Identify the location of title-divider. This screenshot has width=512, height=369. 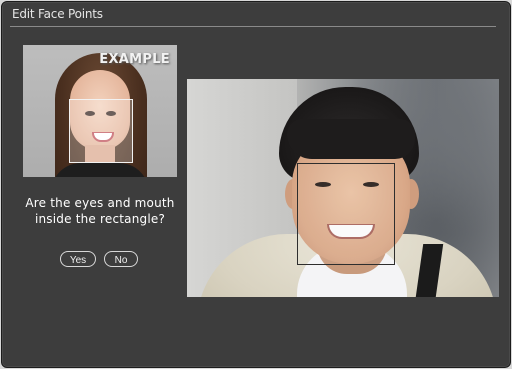
(253, 26).